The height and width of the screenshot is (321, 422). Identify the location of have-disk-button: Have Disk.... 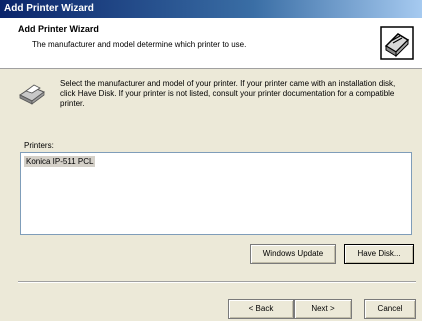
(379, 254).